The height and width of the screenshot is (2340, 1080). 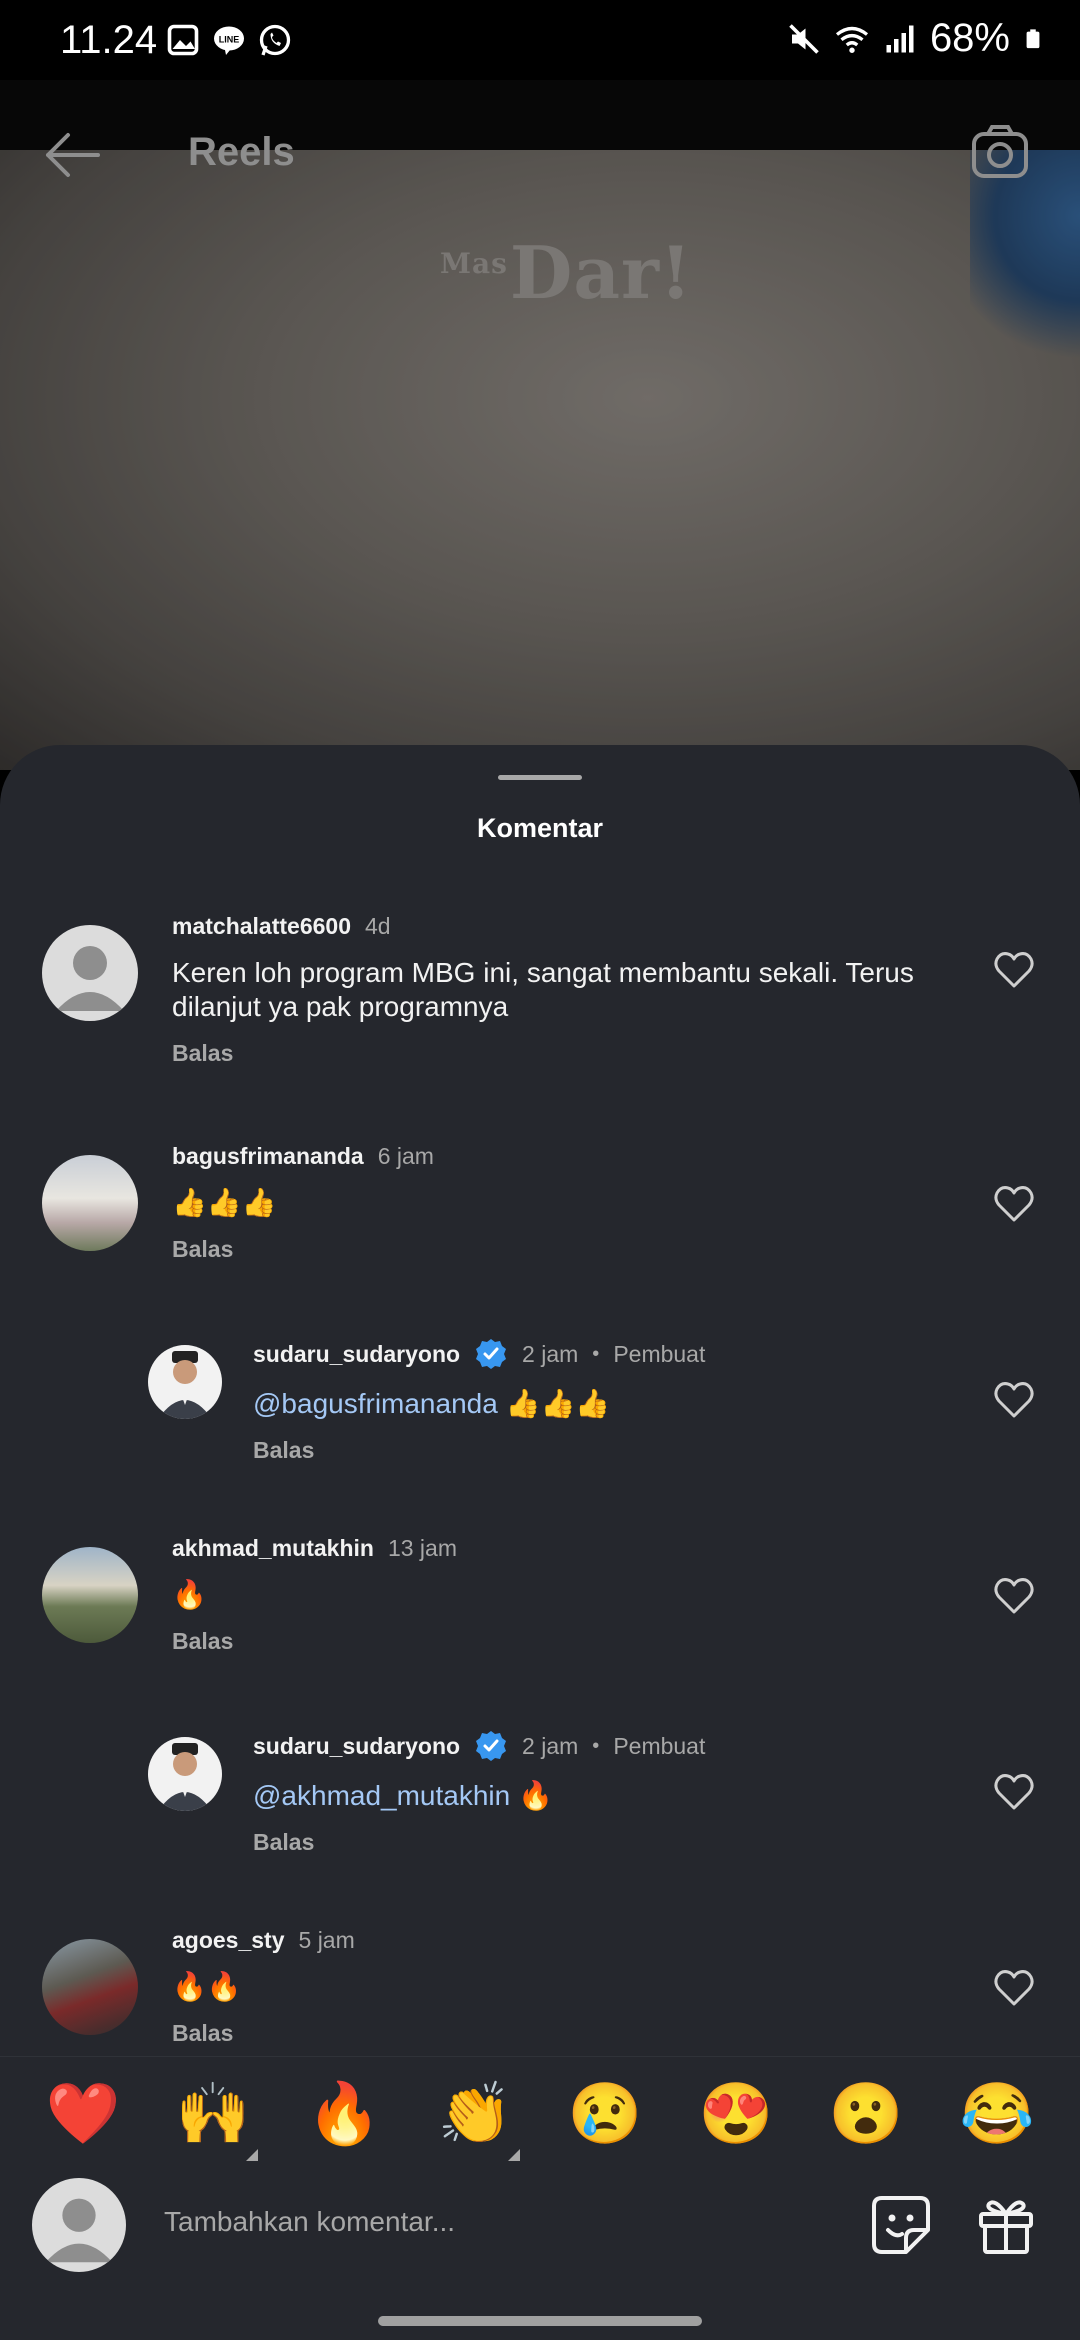 What do you see at coordinates (422, 1548) in the screenshot?
I see `comment-time: 13 jam` at bounding box center [422, 1548].